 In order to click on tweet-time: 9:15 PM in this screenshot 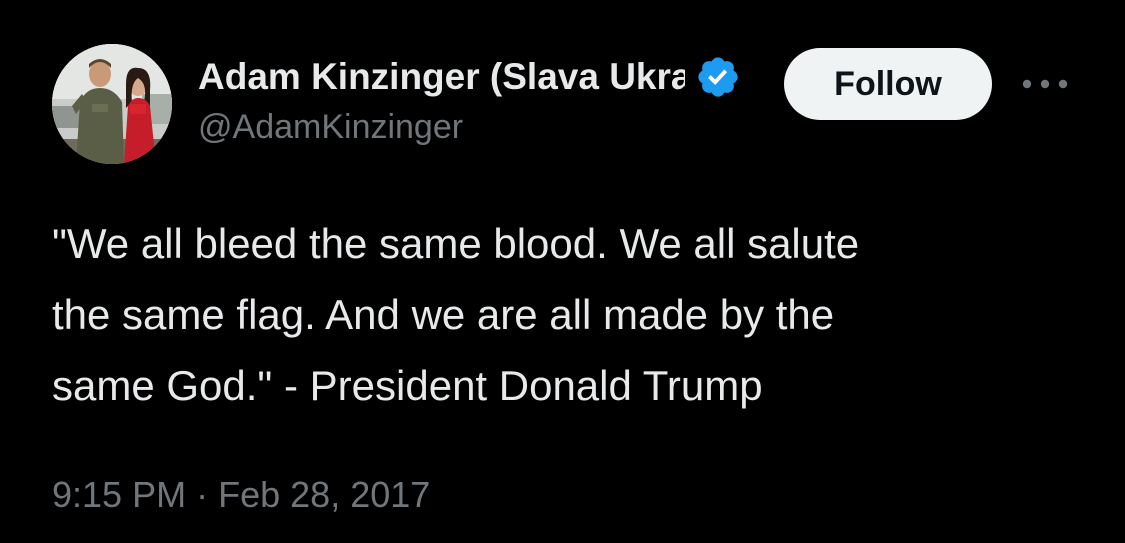, I will do `click(119, 494)`.